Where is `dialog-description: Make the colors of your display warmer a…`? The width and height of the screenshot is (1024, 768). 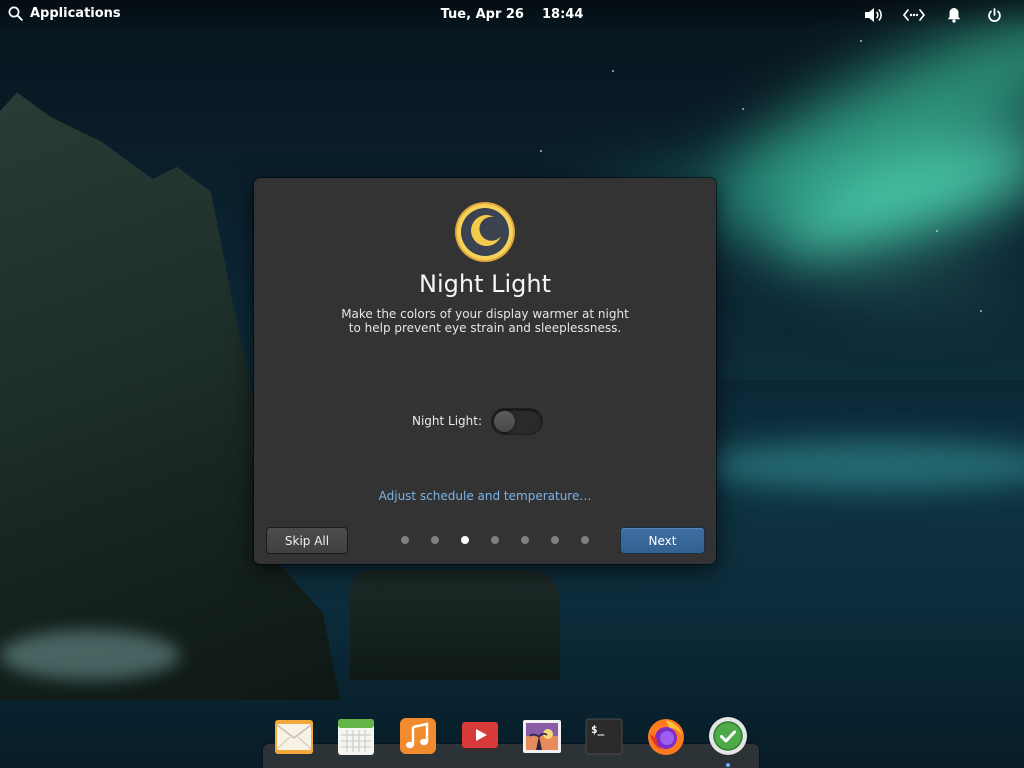
dialog-description: Make the colors of your display warmer a… is located at coordinates (485, 321).